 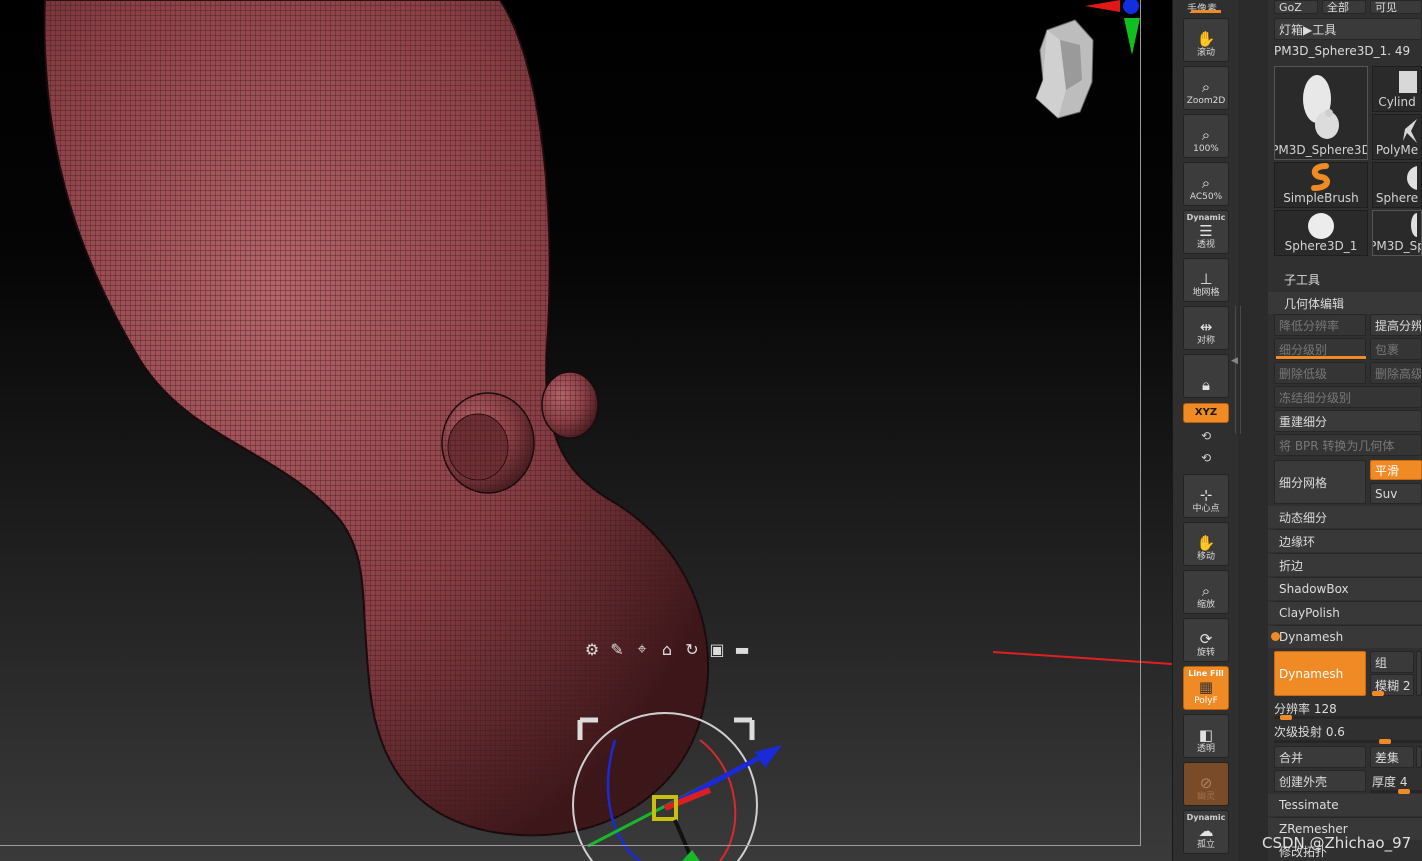 What do you see at coordinates (1302, 279) in the screenshot?
I see `subtool-header: 子工具` at bounding box center [1302, 279].